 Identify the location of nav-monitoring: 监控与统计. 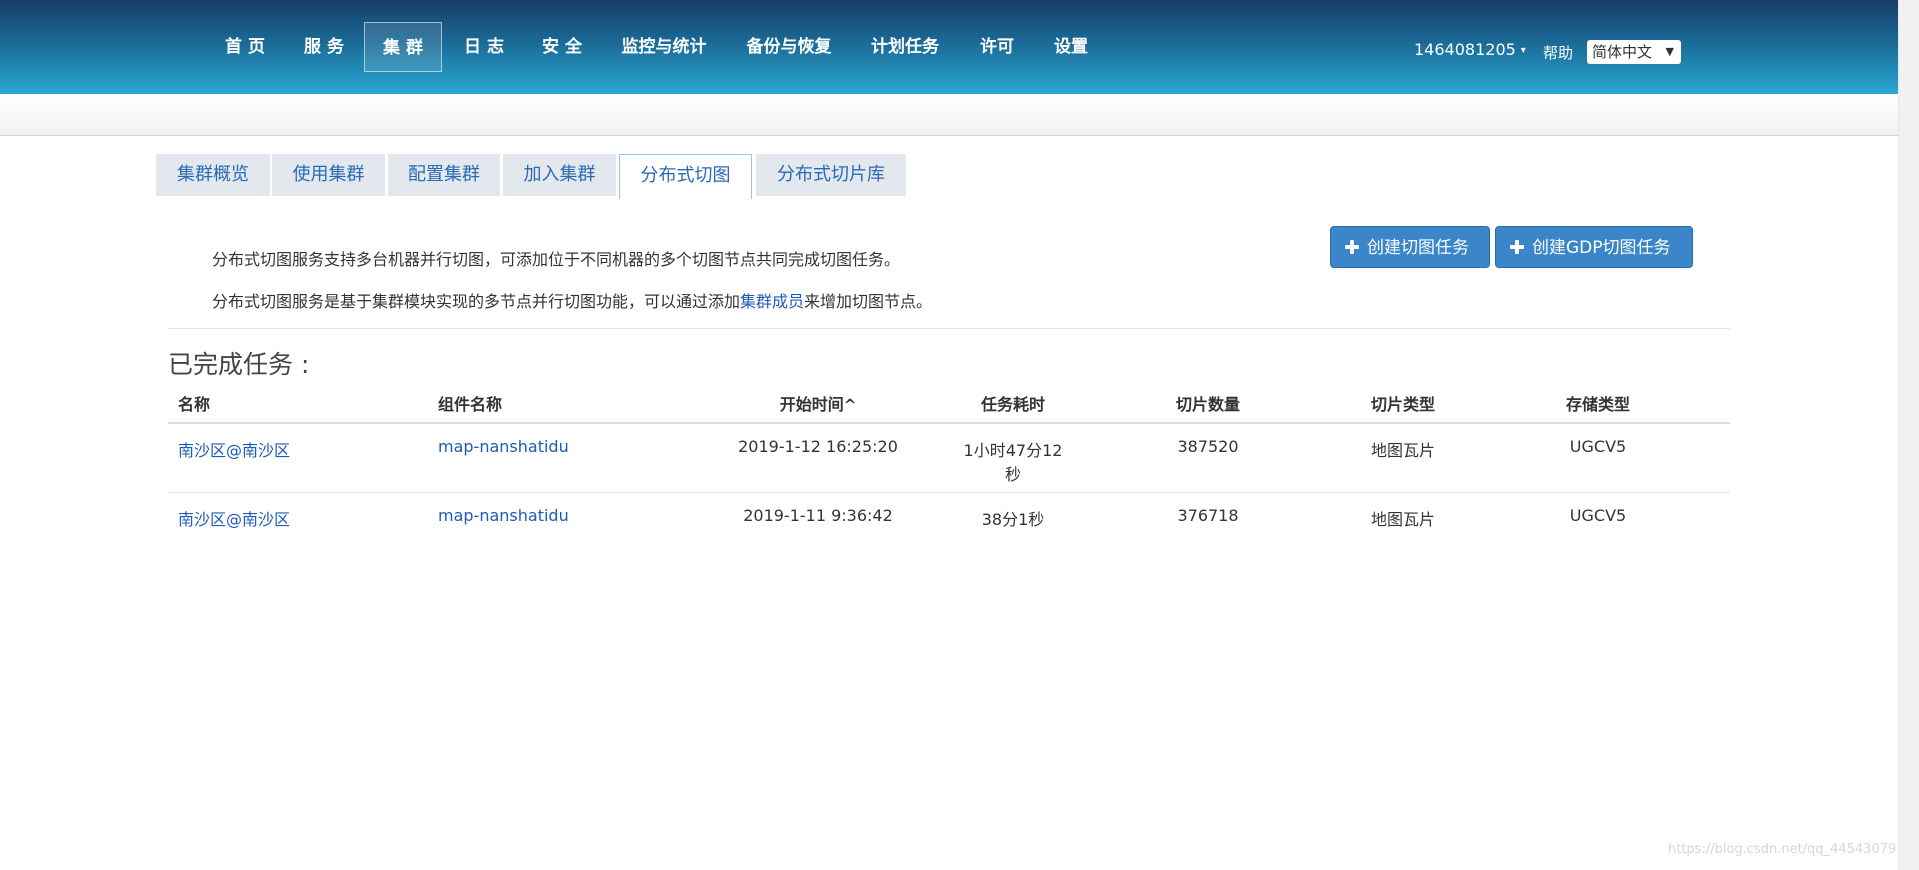
(664, 47).